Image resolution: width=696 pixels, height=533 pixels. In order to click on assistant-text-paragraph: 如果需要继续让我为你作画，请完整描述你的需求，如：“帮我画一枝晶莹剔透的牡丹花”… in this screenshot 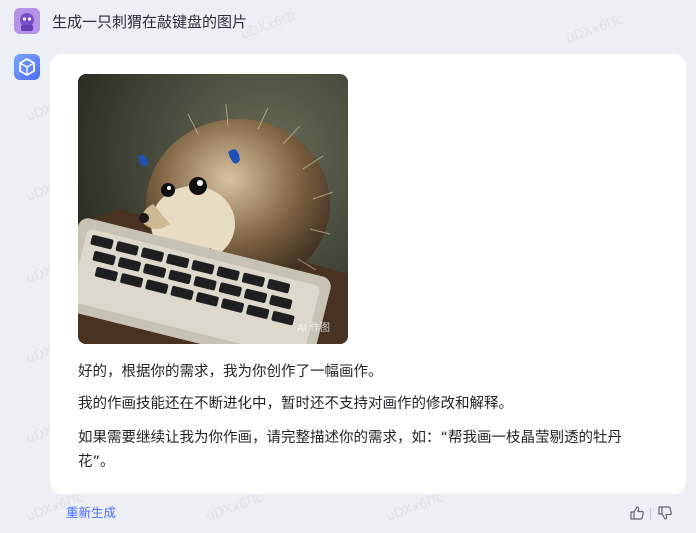, I will do `click(350, 450)`.